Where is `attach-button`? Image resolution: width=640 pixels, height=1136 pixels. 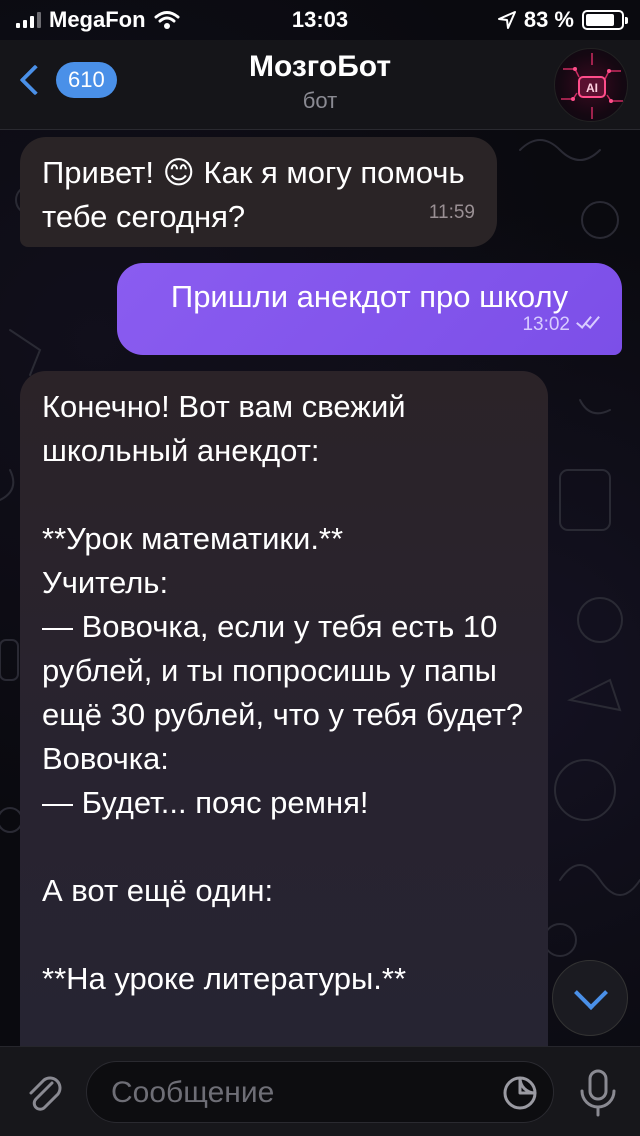 attach-button is located at coordinates (44, 1093).